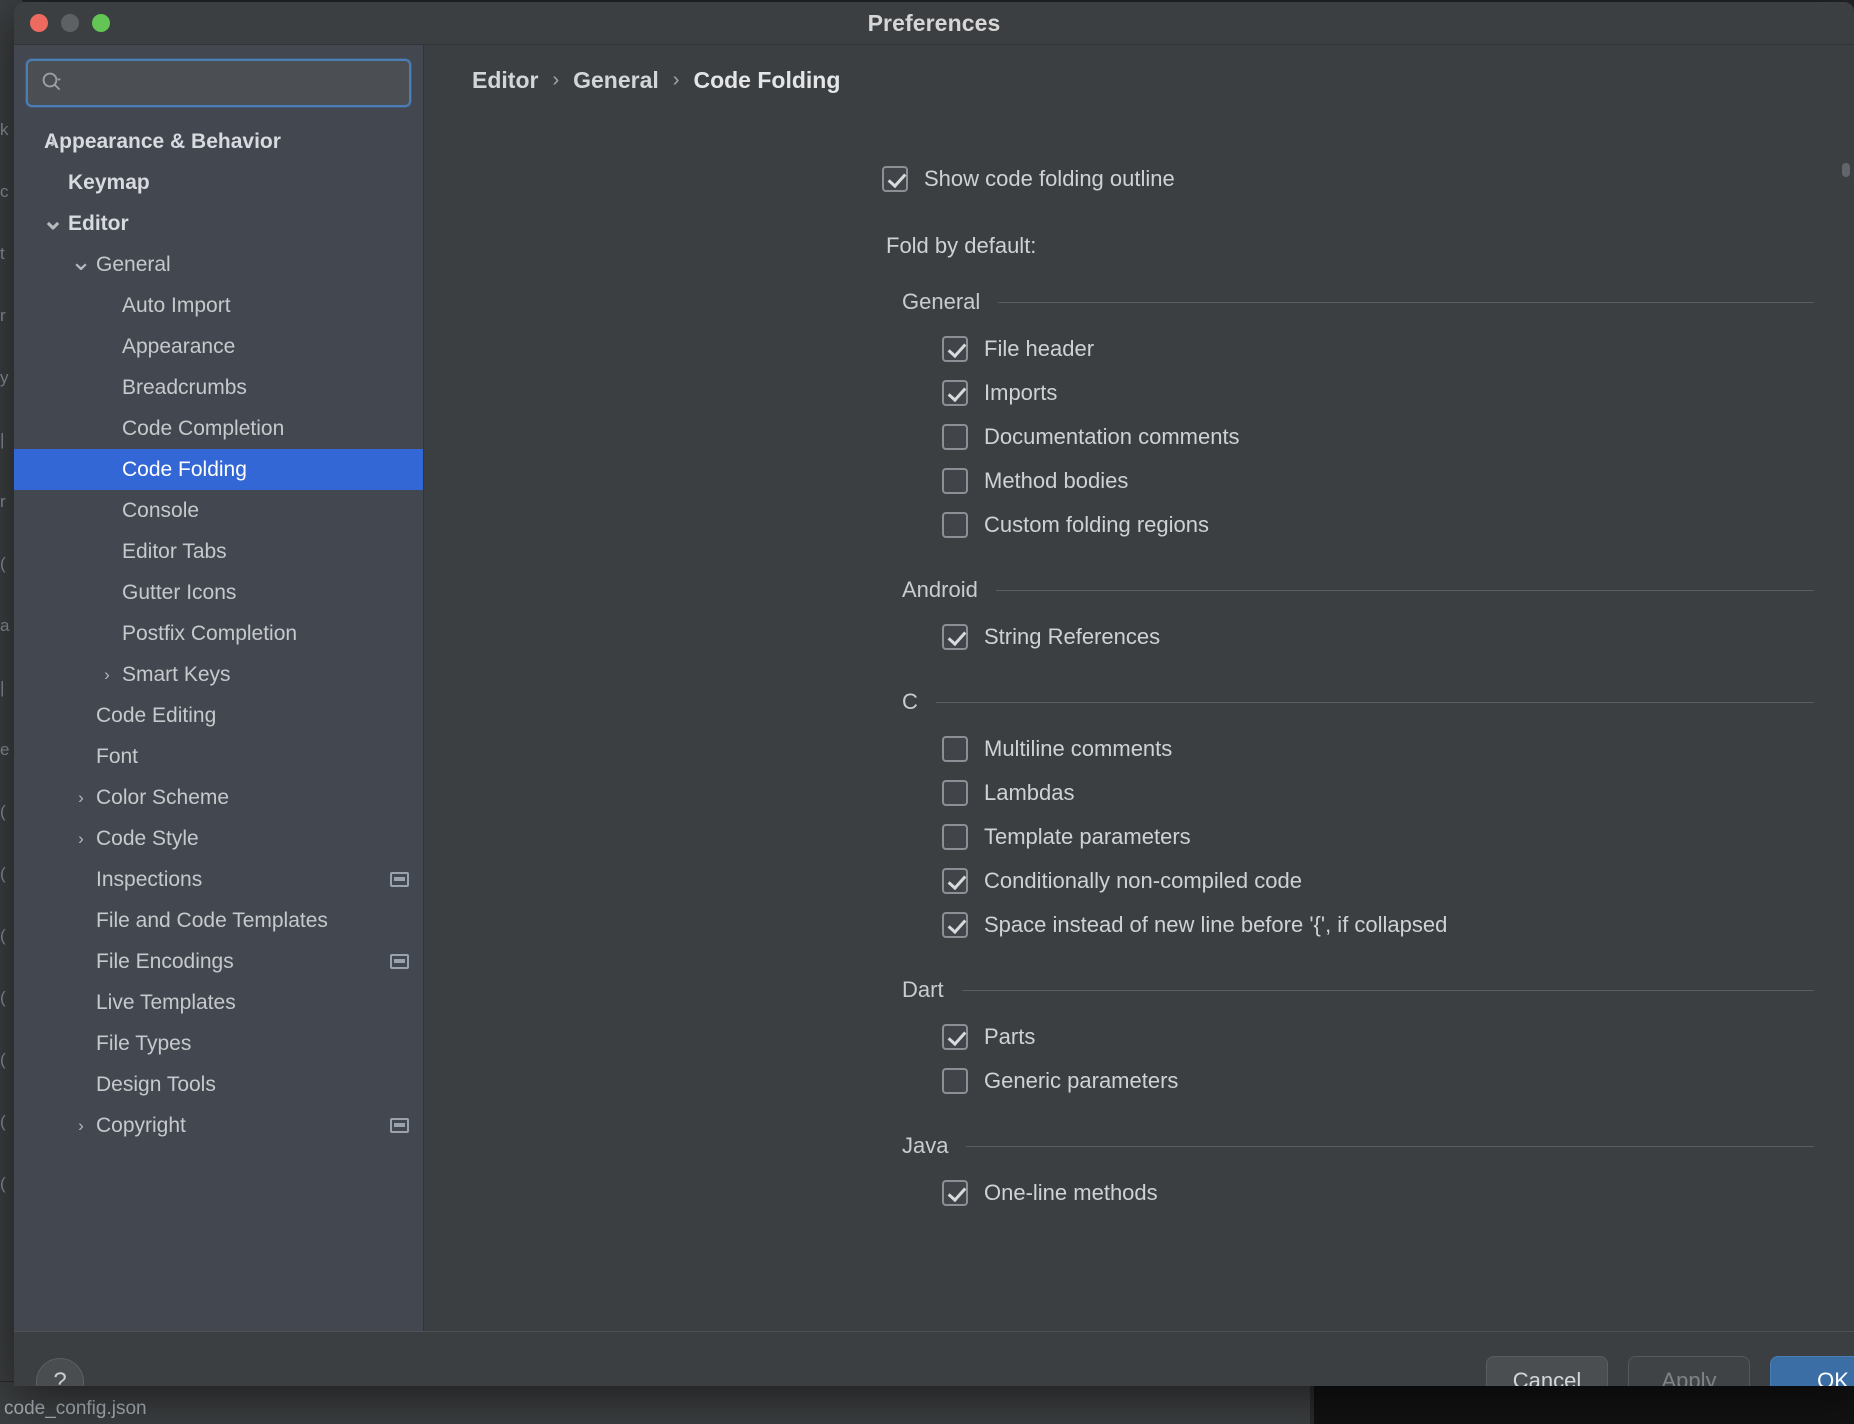 The image size is (1854, 1424). I want to click on sidebar-item-file-types: File Types, so click(218, 1043).